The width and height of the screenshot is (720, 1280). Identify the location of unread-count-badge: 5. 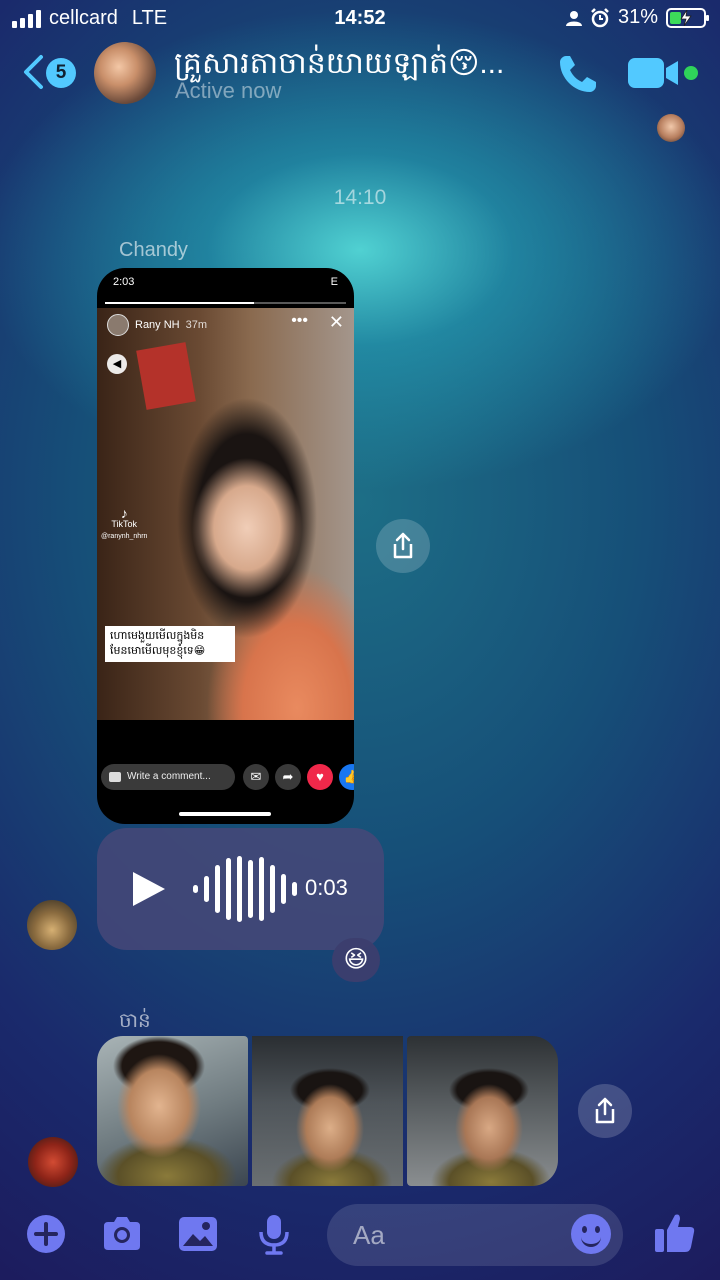
(61, 73).